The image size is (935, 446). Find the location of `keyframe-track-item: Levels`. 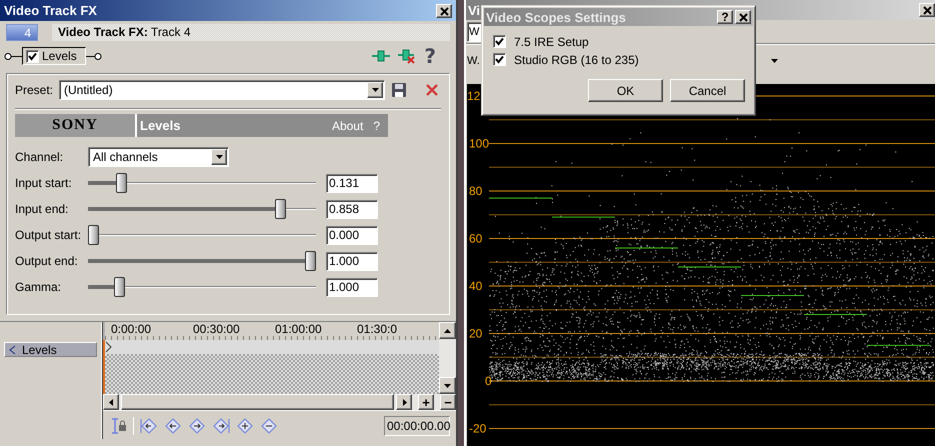

keyframe-track-item: Levels is located at coordinates (50, 349).